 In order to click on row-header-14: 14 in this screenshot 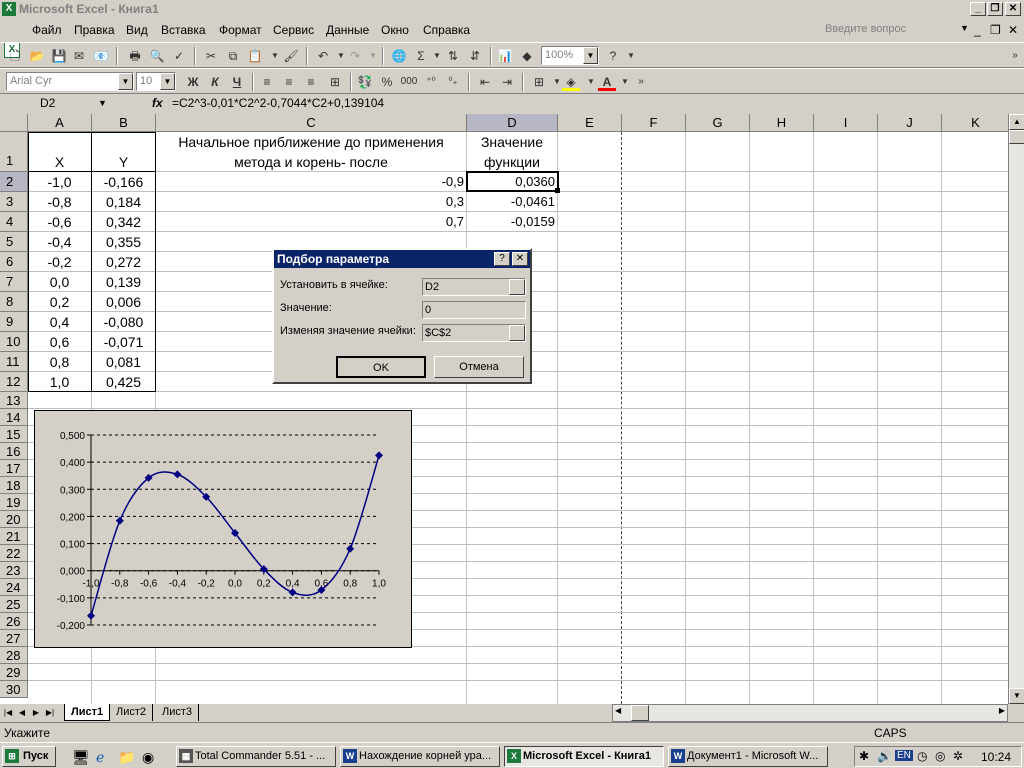, I will do `click(14, 417)`.